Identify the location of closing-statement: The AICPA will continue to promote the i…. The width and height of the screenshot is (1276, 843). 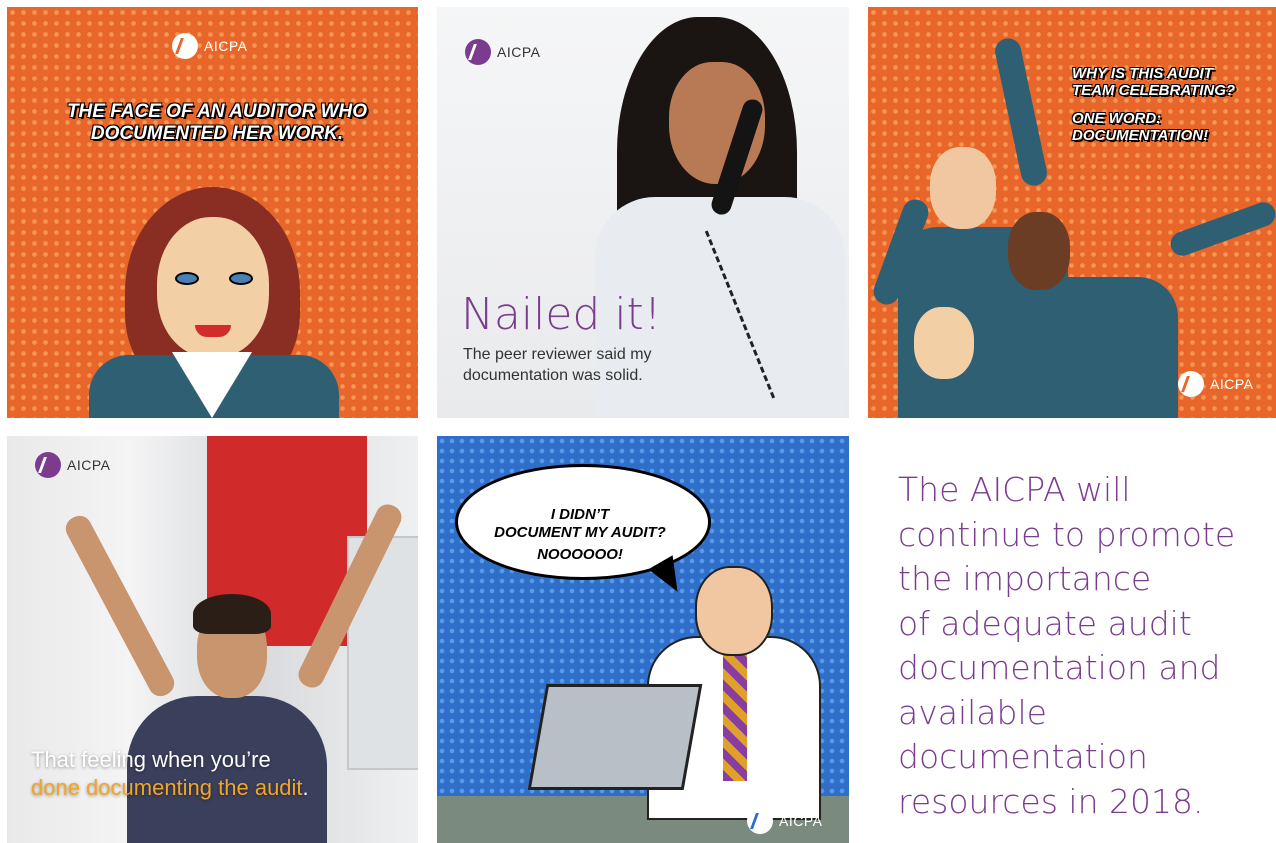
(1067, 645).